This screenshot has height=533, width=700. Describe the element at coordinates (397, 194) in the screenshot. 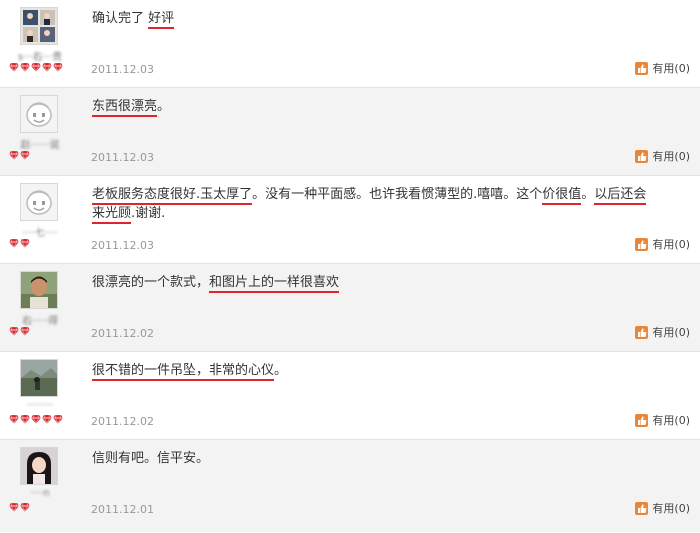

I see `review-text-segment: 。没有一种平面感。也许我看惯薄型的.嘻嘻。这个` at that location.